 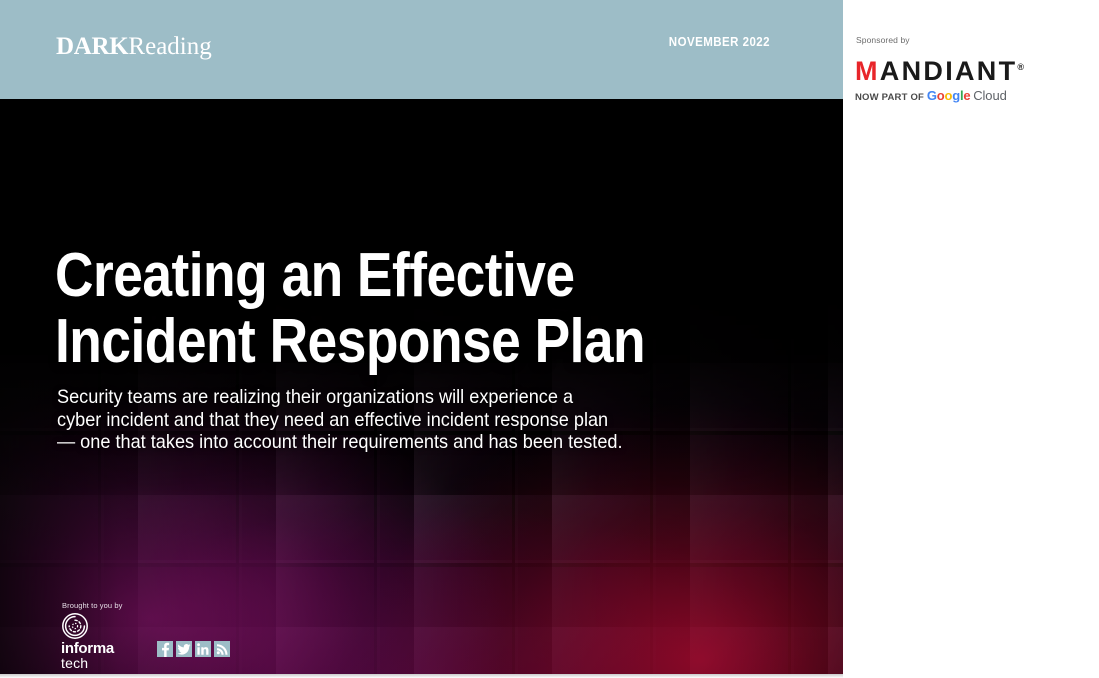 I want to click on share-facebook-button, so click(x=165, y=649).